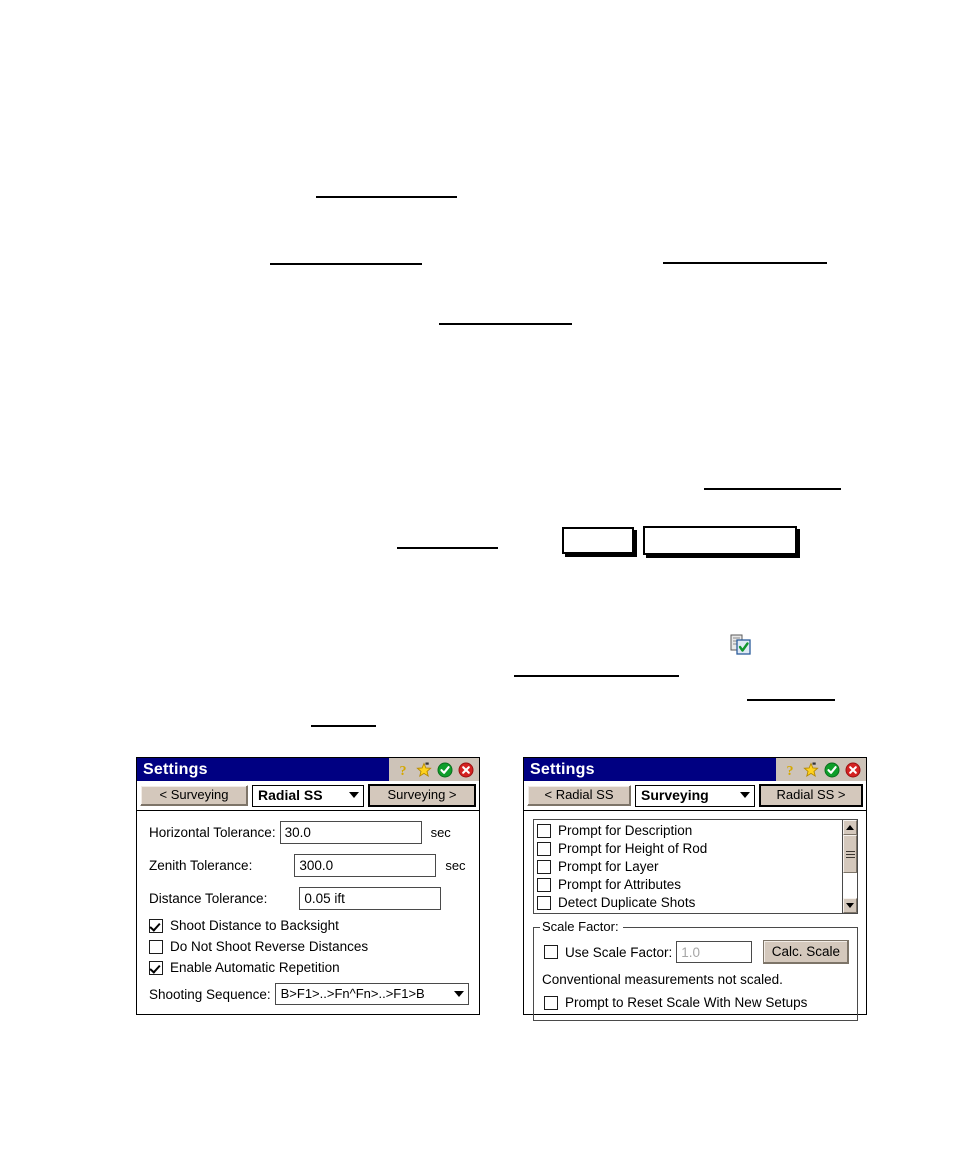  I want to click on form-with-check-icon, so click(741, 645).